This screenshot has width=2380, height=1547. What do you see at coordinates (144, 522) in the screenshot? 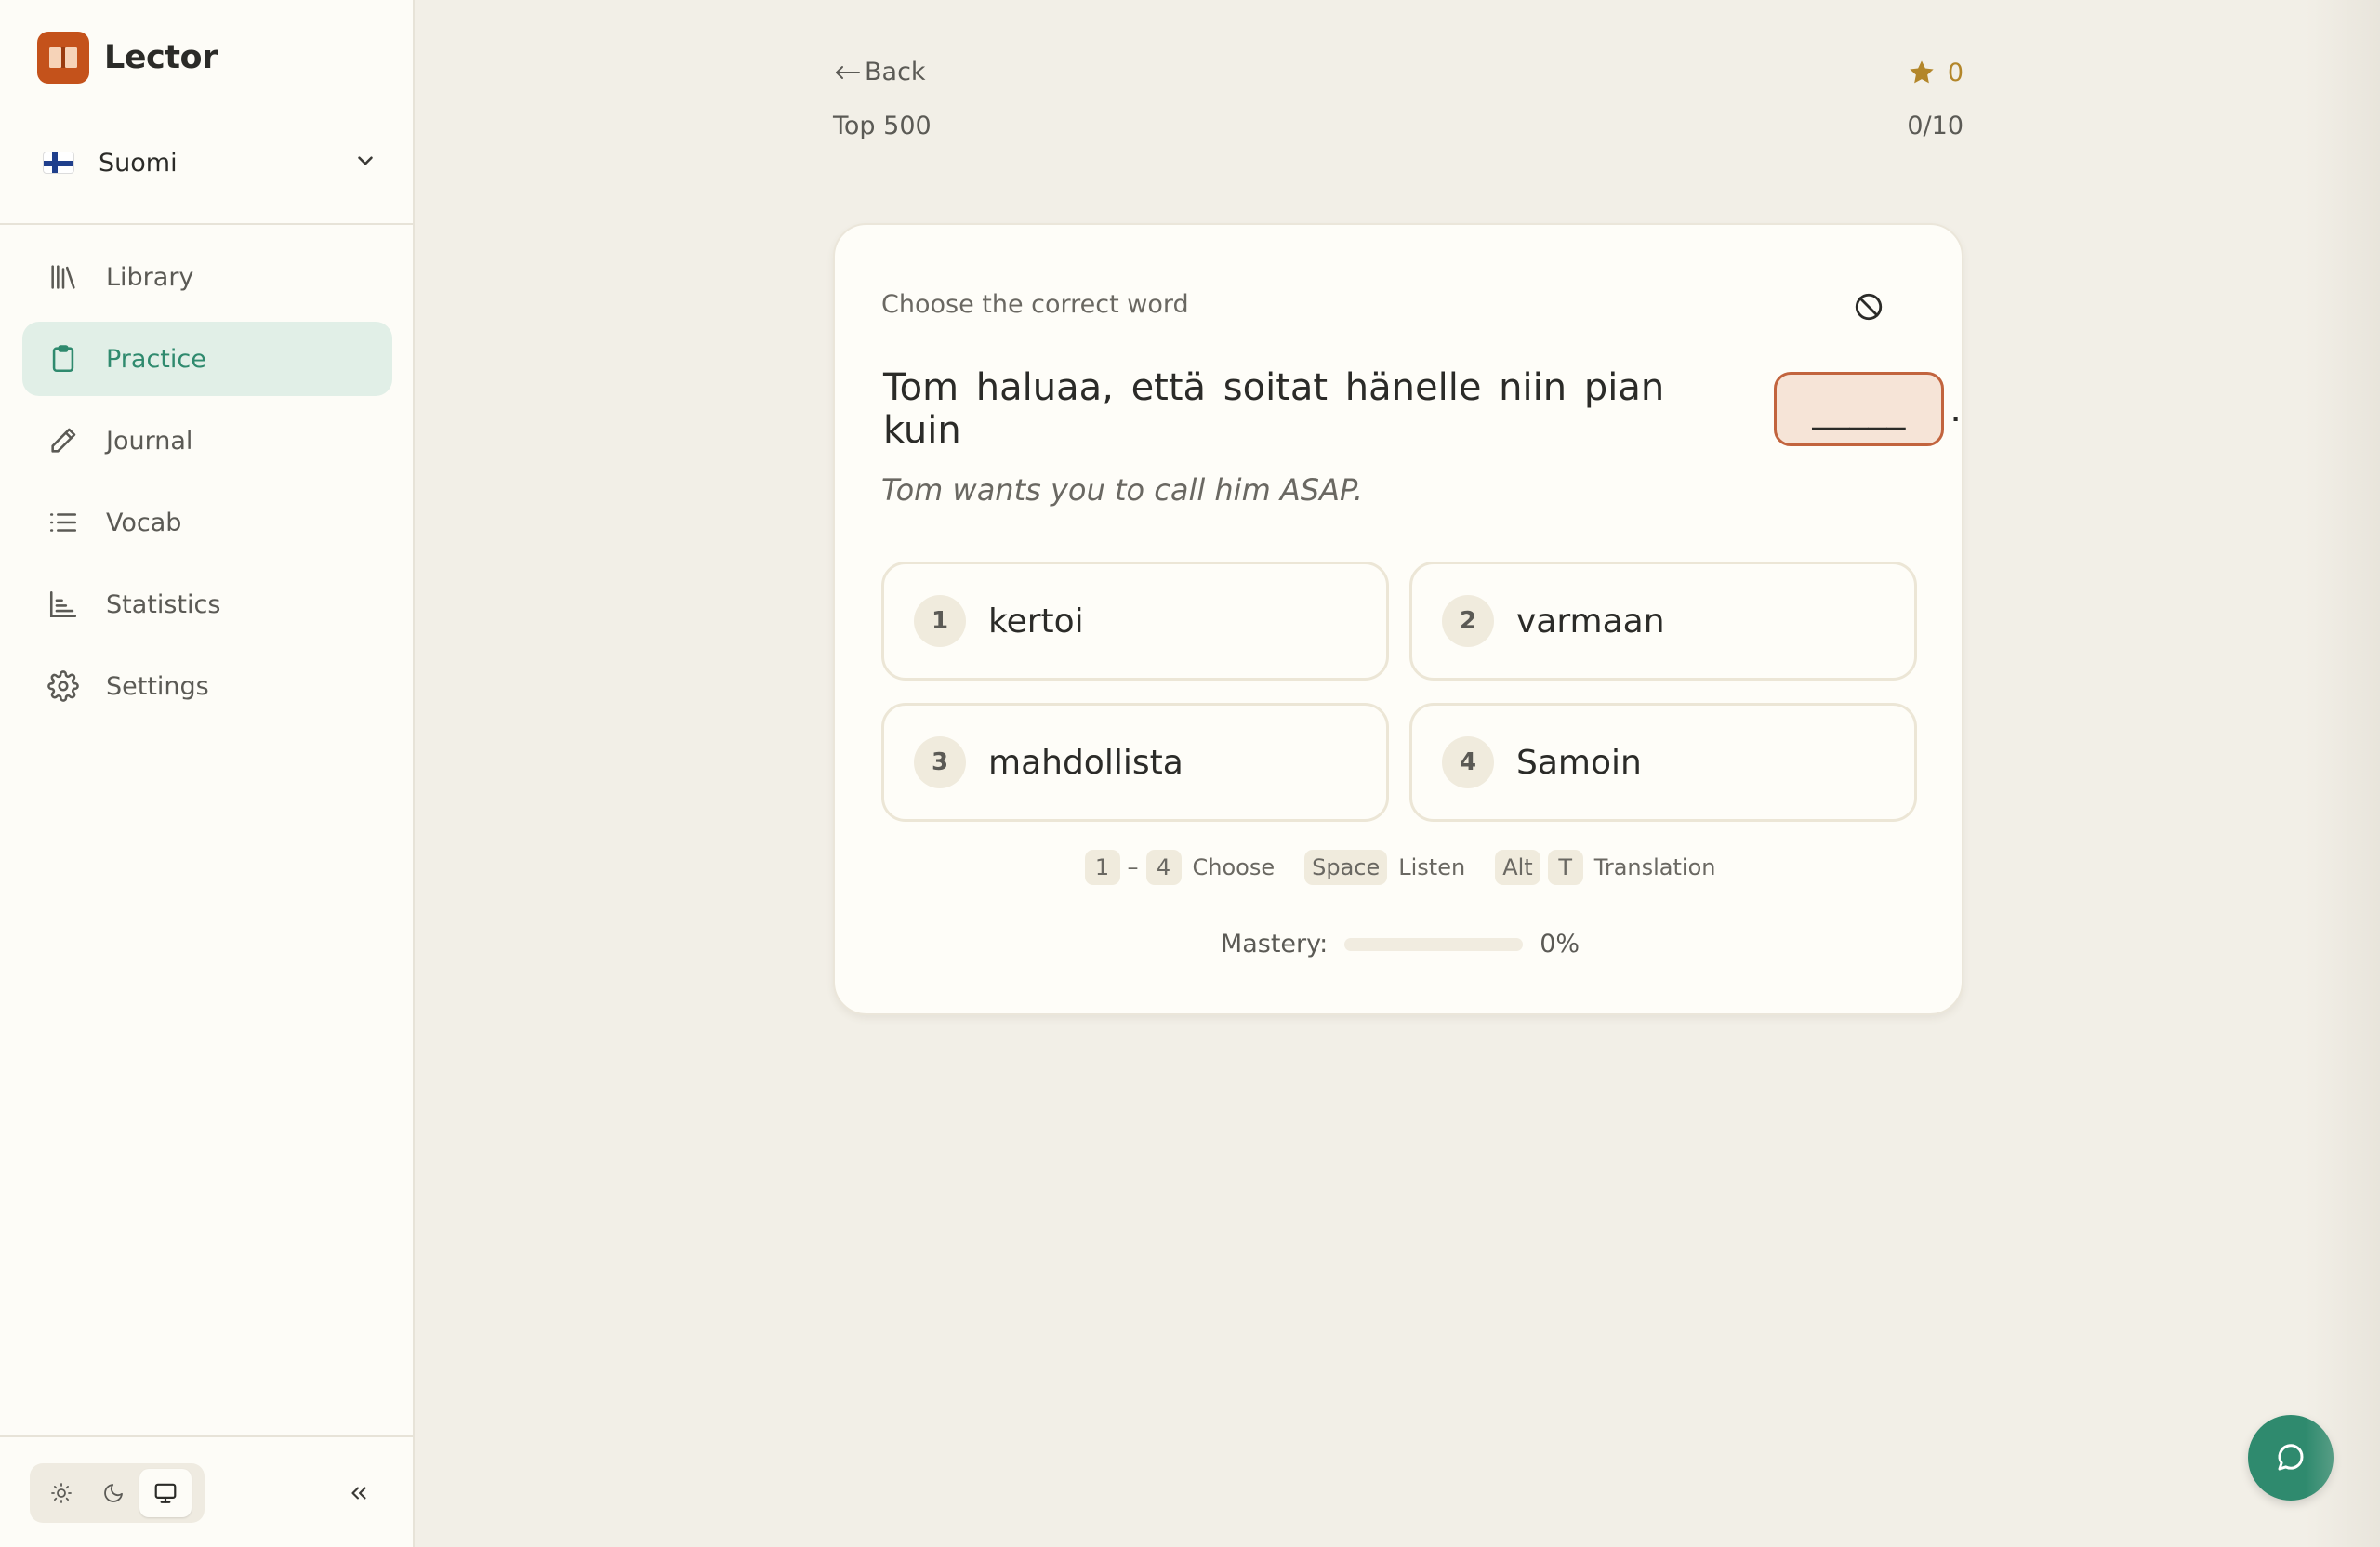
I see `sidebar-item-label: Vocab` at bounding box center [144, 522].